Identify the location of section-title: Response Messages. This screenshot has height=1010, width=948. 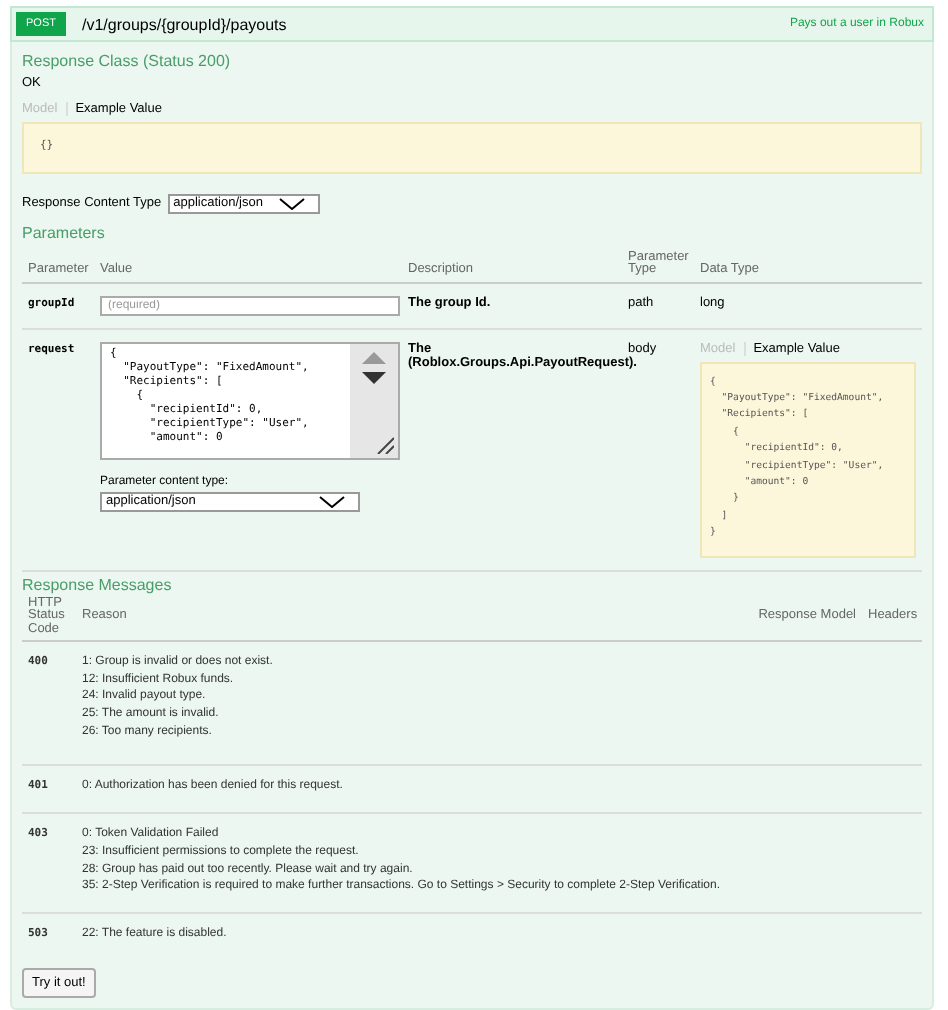
(98, 584).